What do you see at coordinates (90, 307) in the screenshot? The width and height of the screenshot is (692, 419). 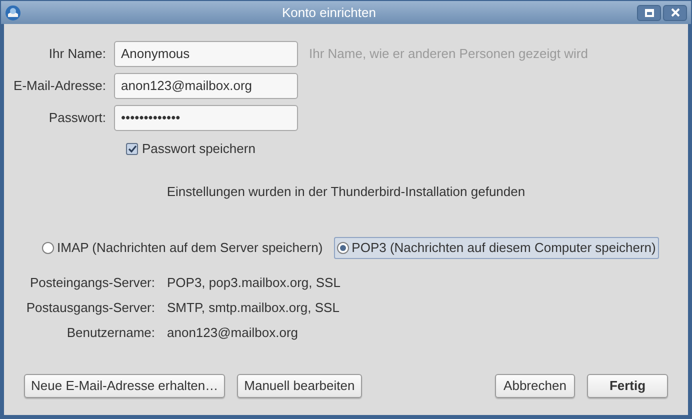 I see `info-label: Postausgangs-Server:` at bounding box center [90, 307].